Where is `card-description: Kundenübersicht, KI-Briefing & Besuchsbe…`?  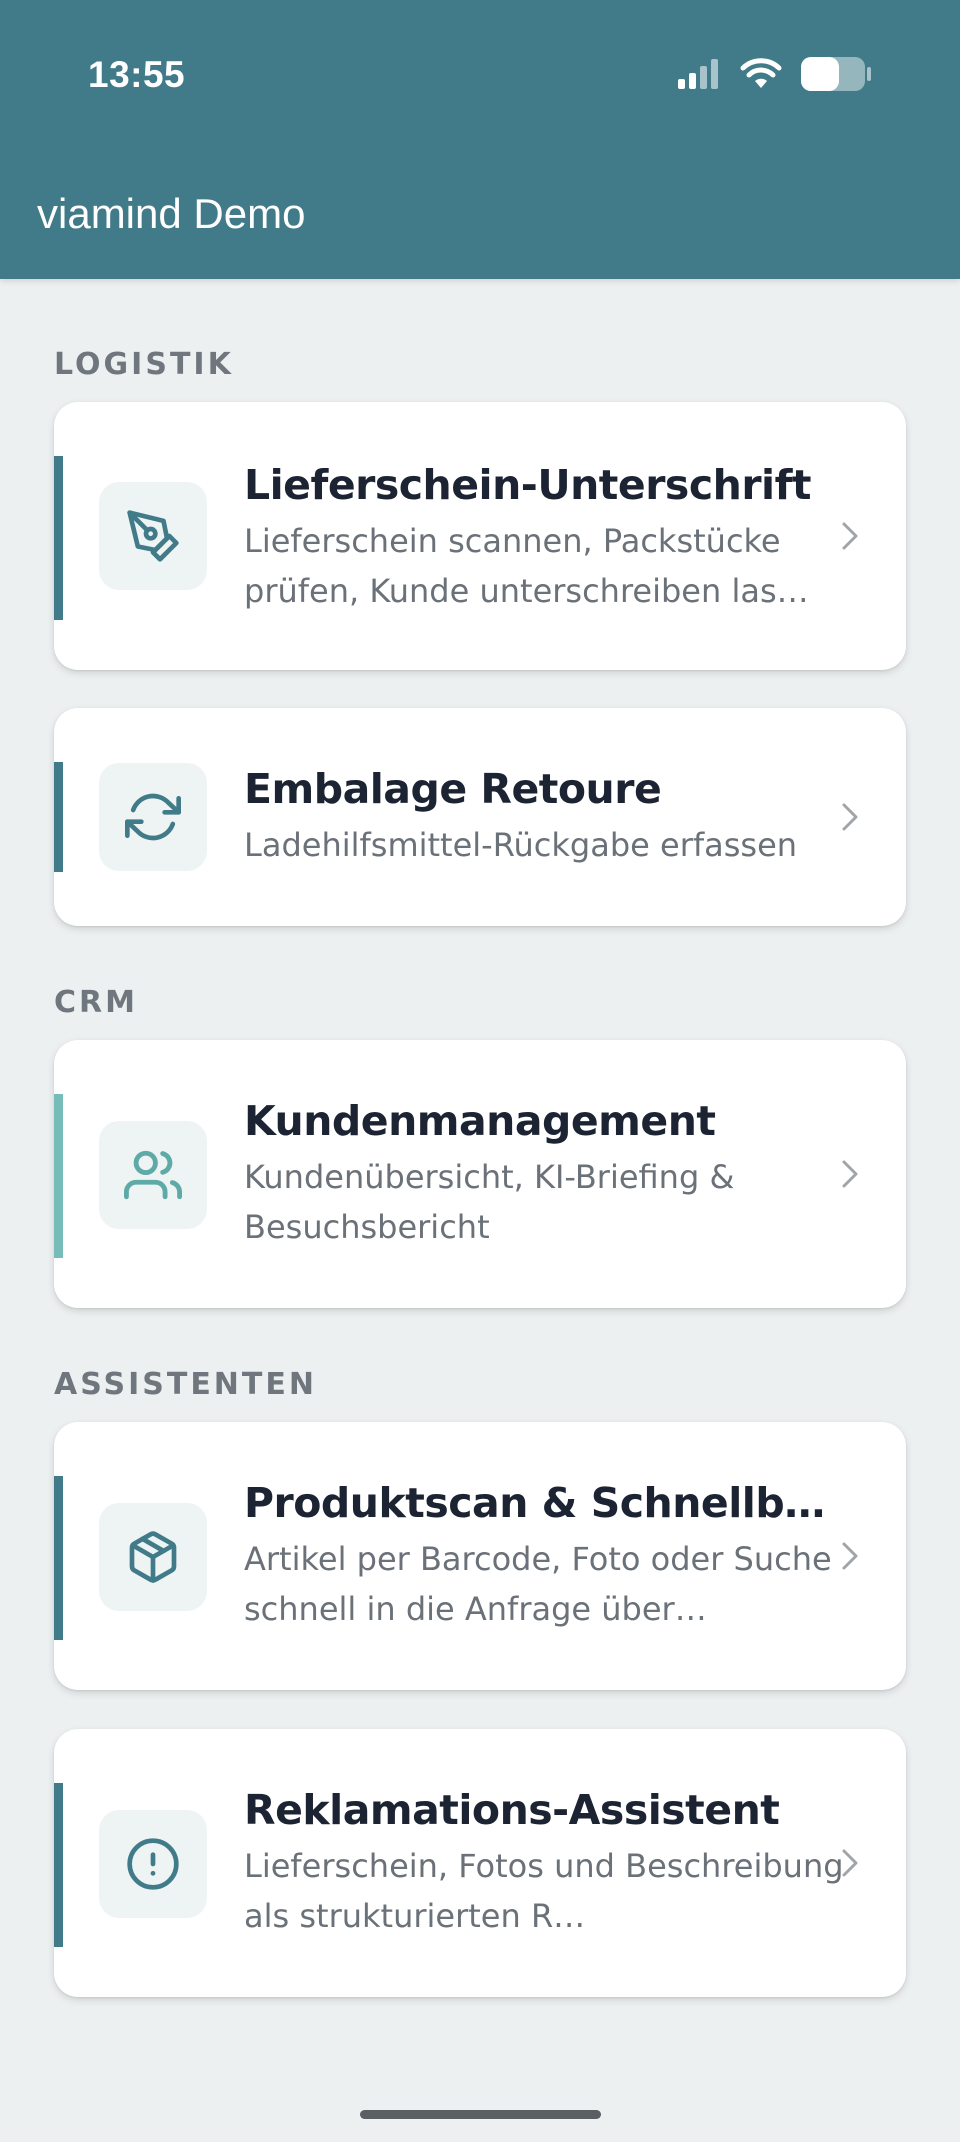 card-description: Kundenübersicht, KI-Briefing & Besuchsbe… is located at coordinates (489, 1202).